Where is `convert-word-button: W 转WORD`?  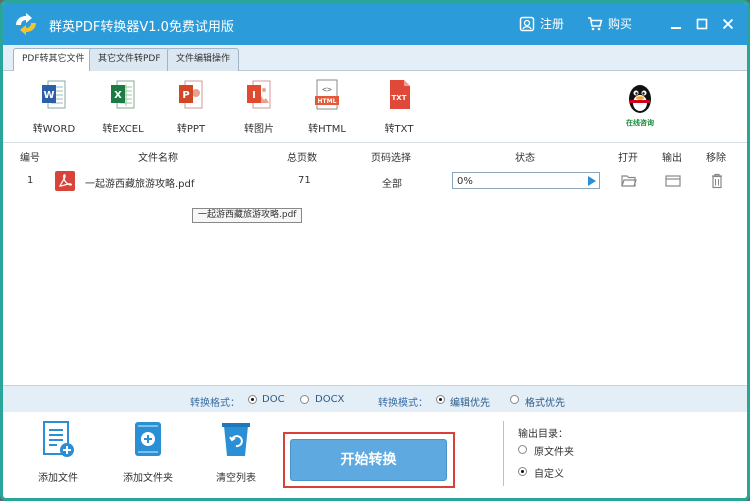 convert-word-button: W 转WORD is located at coordinates (54, 107).